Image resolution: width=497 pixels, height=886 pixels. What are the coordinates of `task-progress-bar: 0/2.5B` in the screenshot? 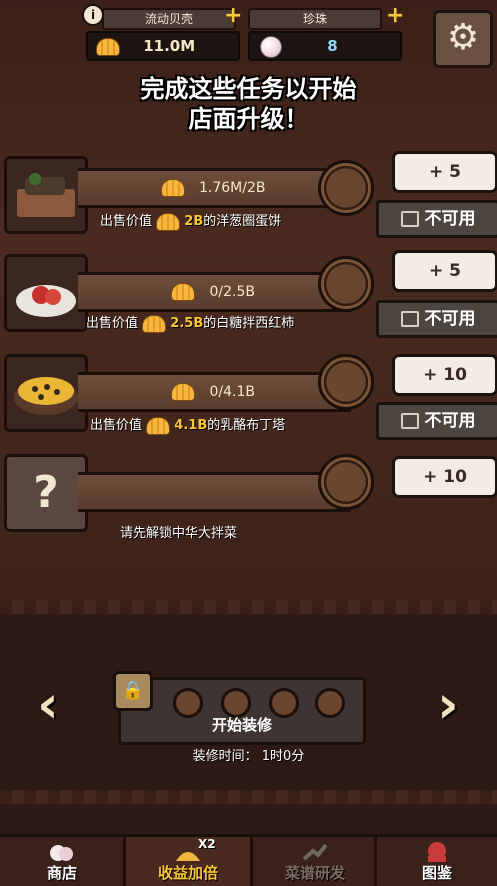 It's located at (214, 292).